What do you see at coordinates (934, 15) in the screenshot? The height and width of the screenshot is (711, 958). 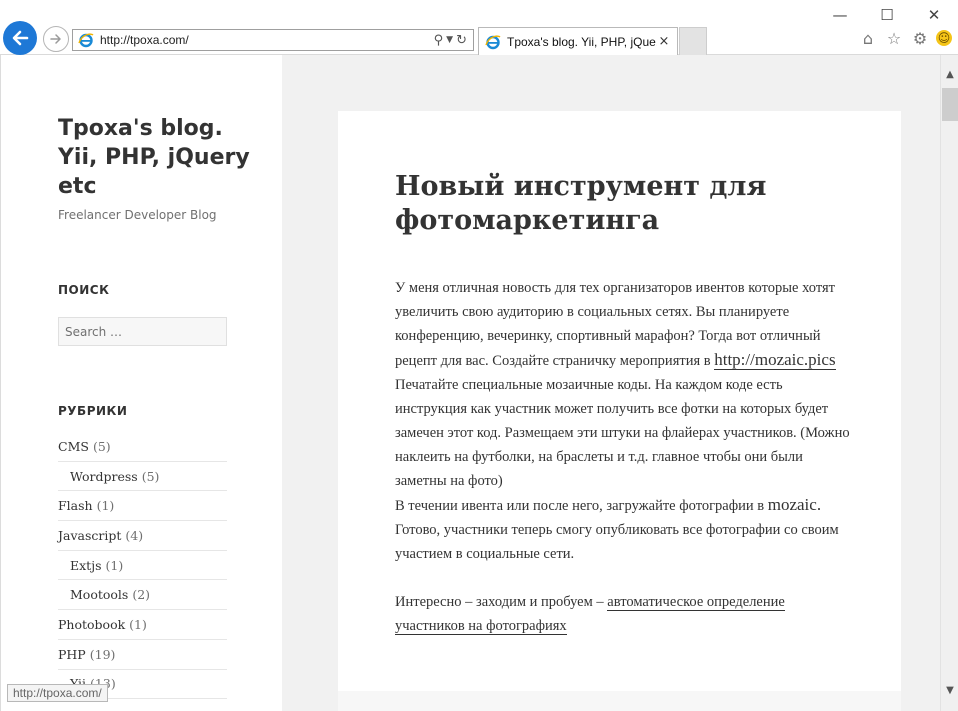 I see `close-window-button: ✕` at bounding box center [934, 15].